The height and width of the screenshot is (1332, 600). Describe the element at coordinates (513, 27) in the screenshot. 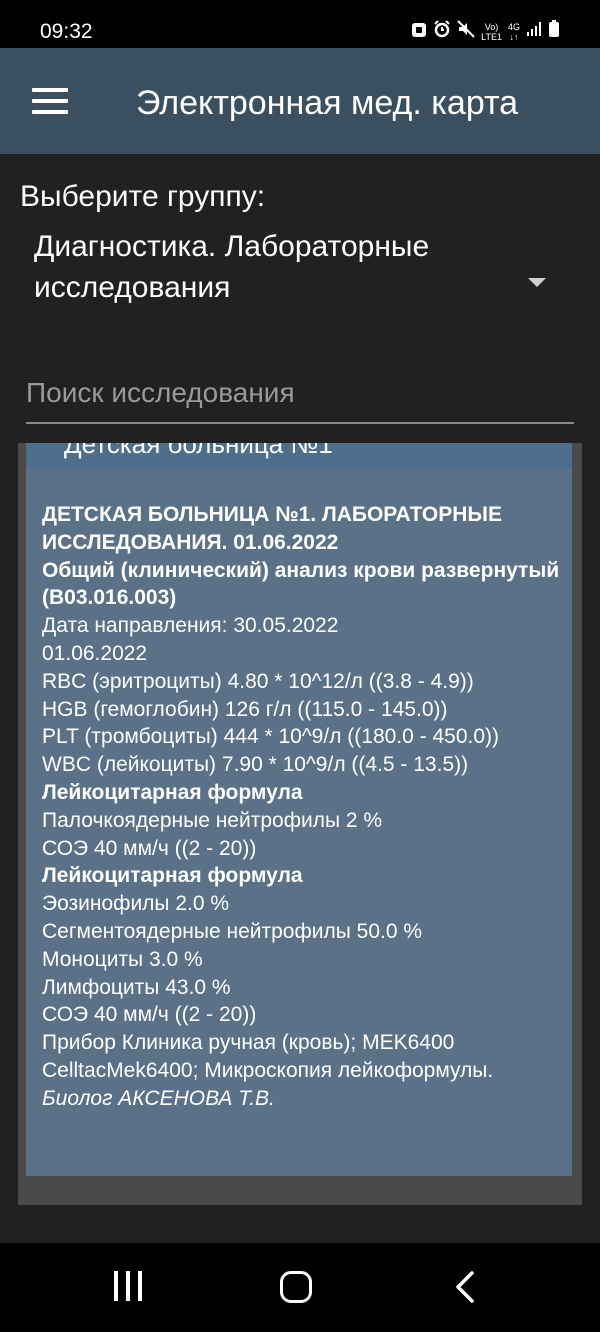

I see `data-label-top: 4G` at that location.